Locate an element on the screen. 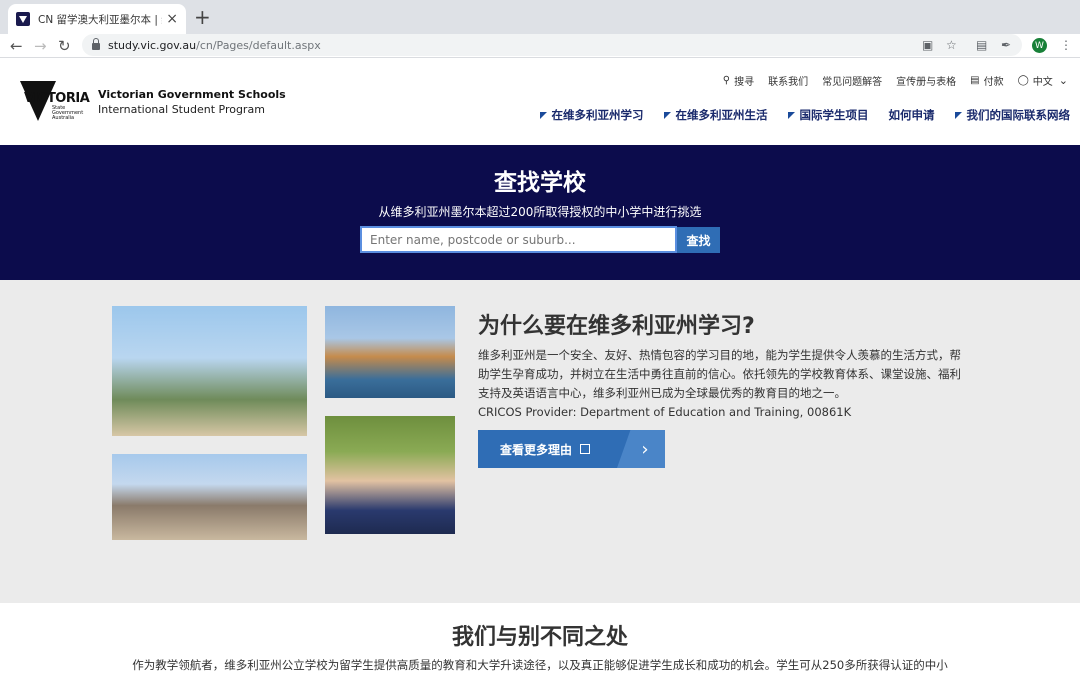  students-group-photo is located at coordinates (390, 475).